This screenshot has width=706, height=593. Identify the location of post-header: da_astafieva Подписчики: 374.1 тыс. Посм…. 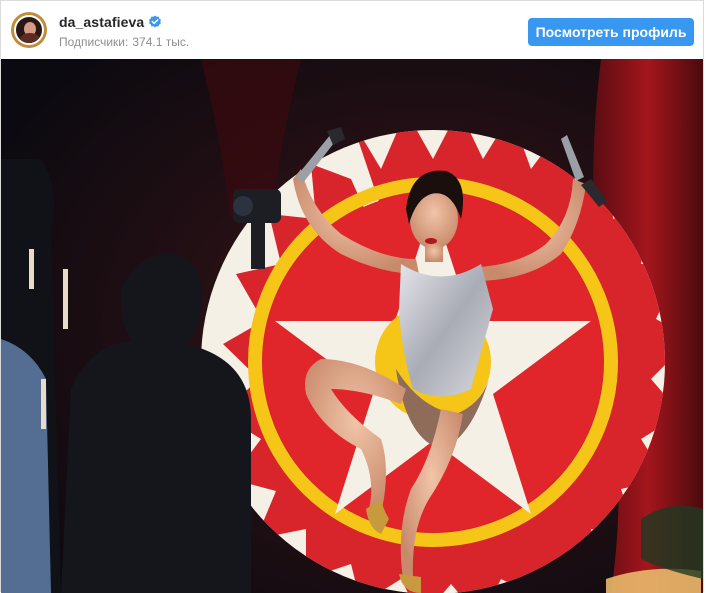
(352, 30).